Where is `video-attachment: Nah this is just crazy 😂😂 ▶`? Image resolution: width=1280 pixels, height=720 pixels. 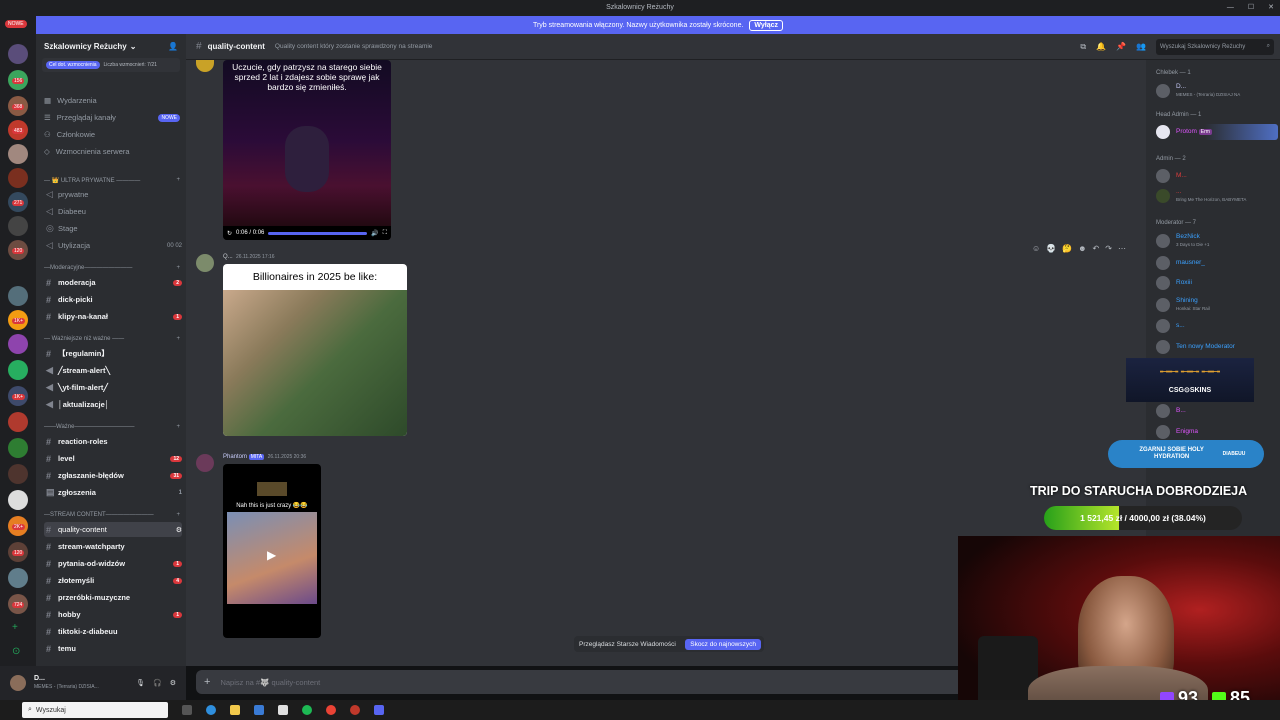 video-attachment: Nah this is just crazy 😂😂 ▶ is located at coordinates (272, 551).